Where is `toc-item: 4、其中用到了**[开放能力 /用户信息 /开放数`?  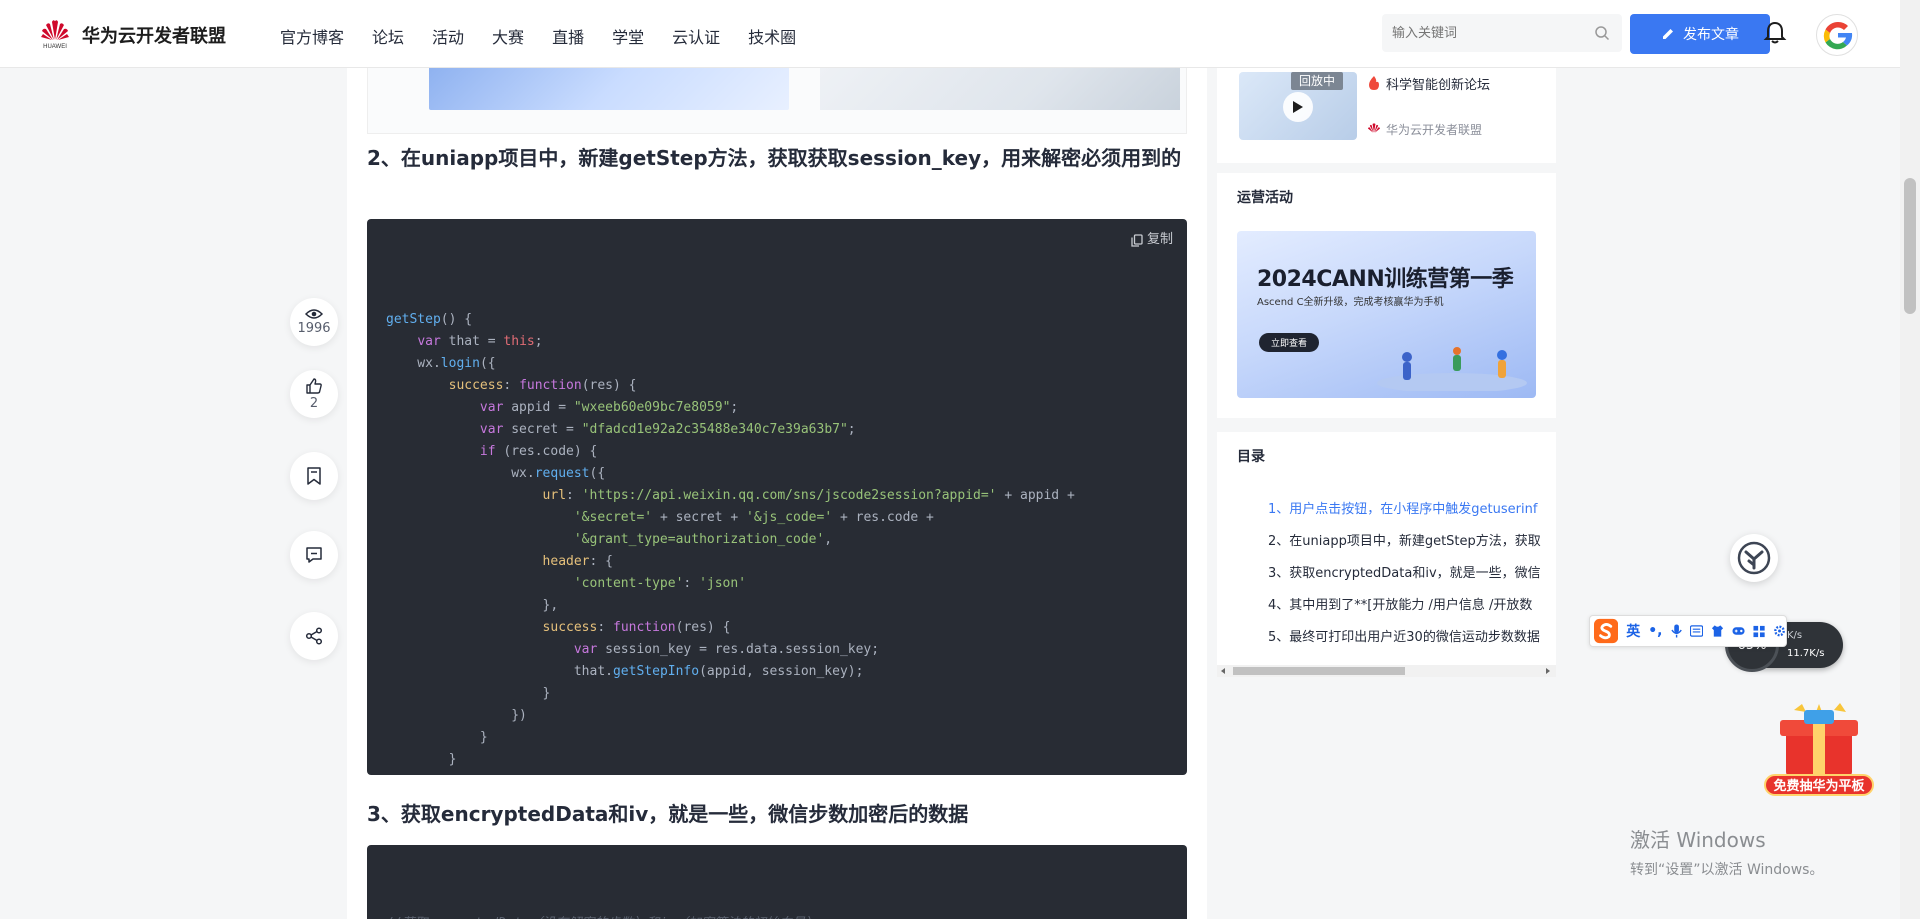
toc-item: 4、其中用到了**[开放能力 /用户信息 /开放数 is located at coordinates (1412, 603).